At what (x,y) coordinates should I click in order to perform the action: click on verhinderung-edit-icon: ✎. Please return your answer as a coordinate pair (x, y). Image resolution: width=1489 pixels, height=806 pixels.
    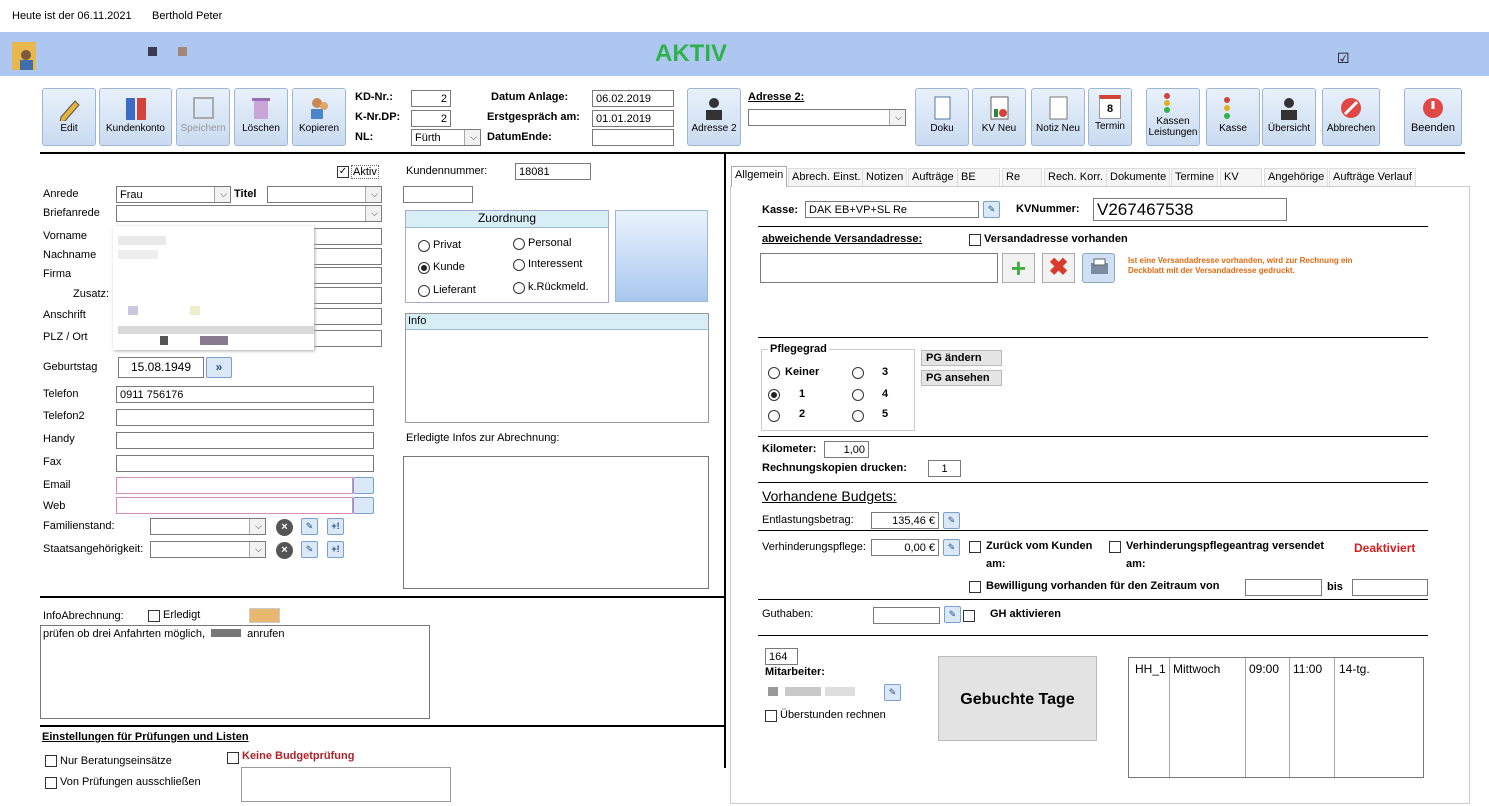
    Looking at the image, I should click on (951, 547).